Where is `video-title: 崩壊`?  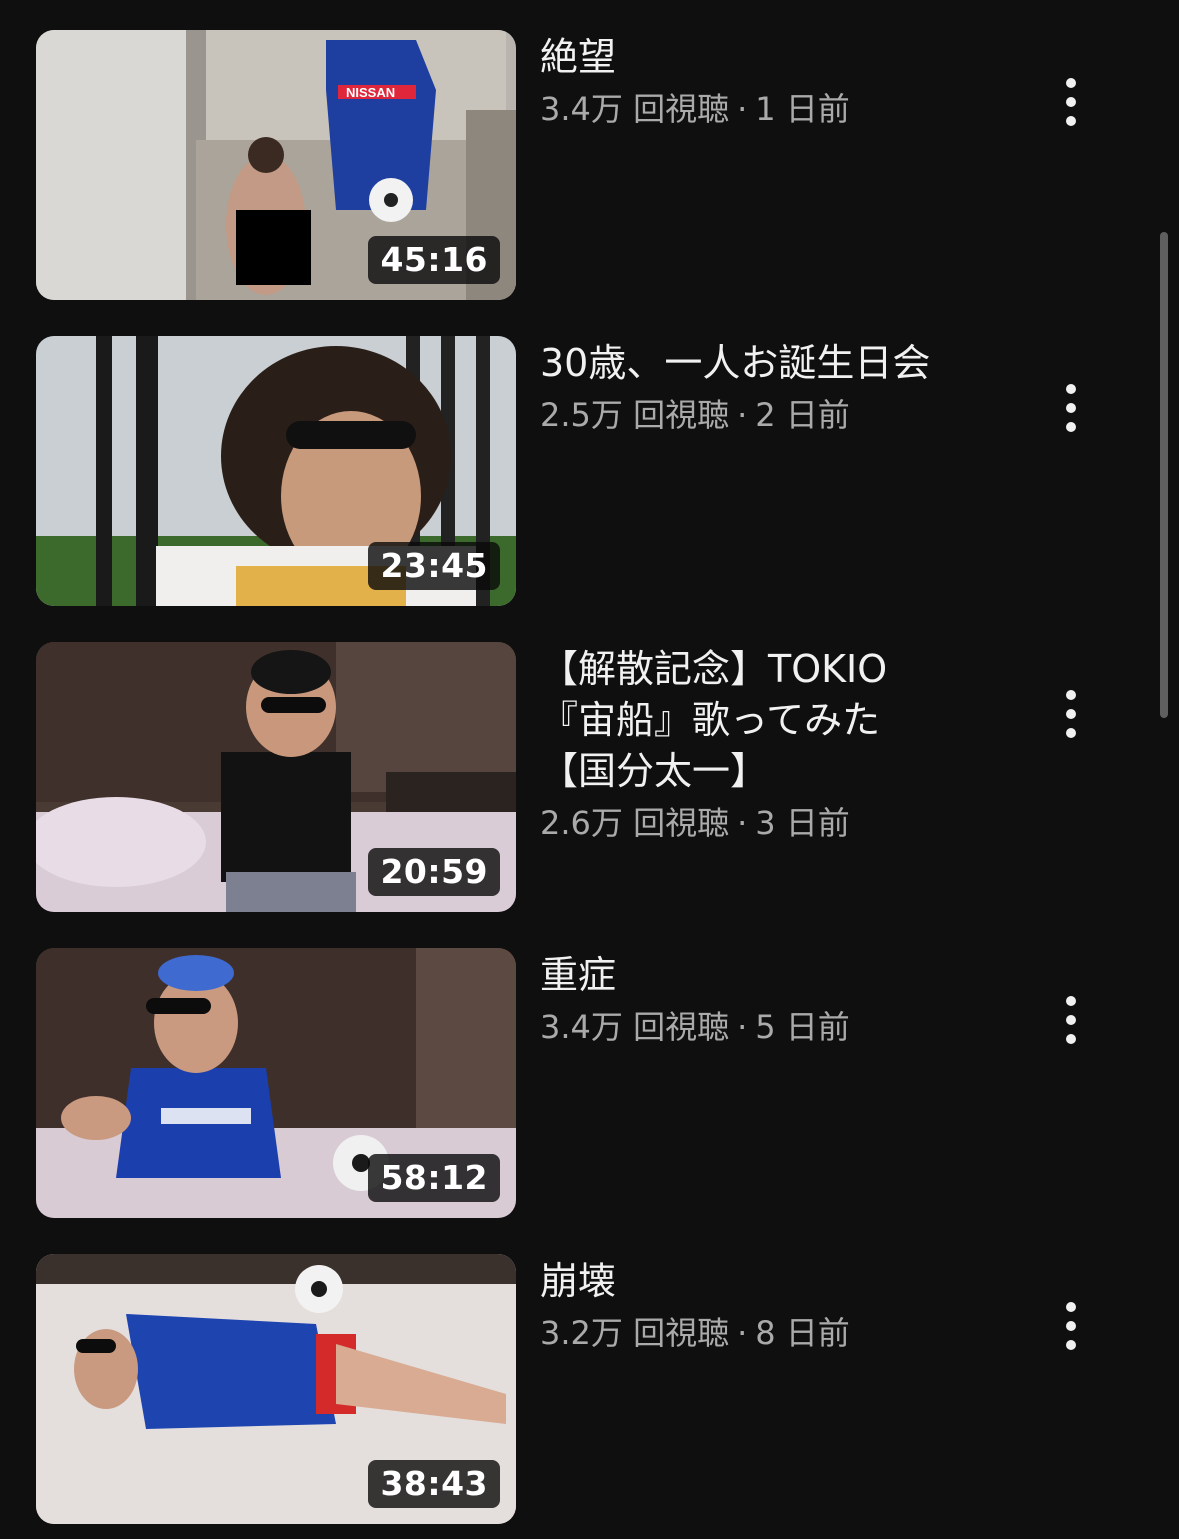 video-title: 崩壊 is located at coordinates (775, 1281).